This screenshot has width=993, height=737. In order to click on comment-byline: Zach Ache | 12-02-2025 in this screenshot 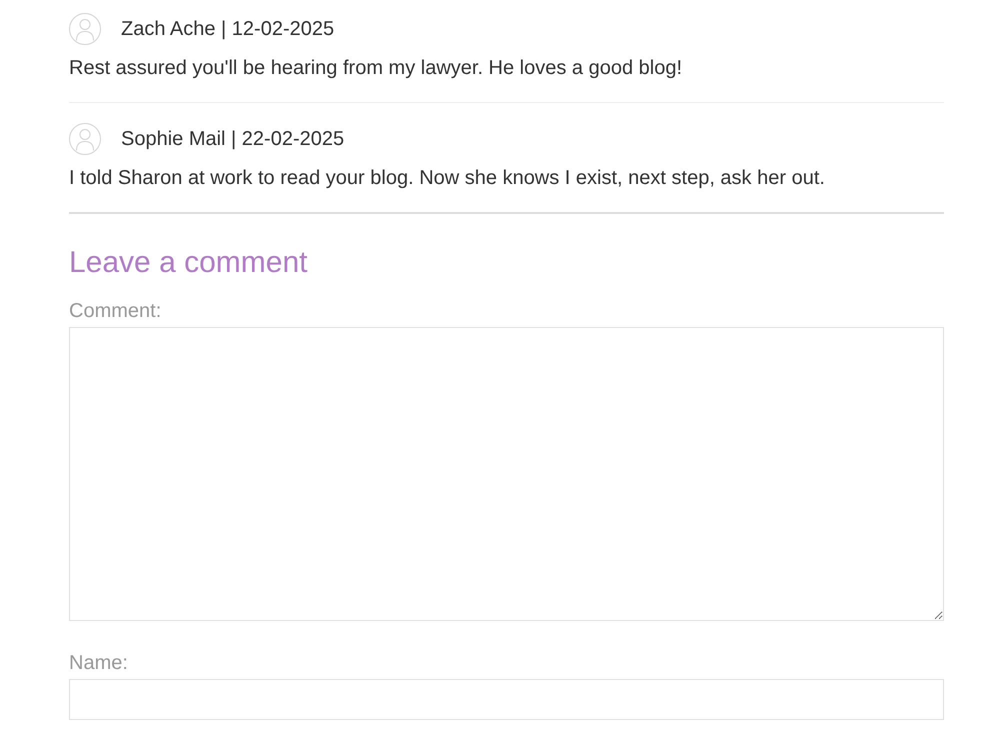, I will do `click(227, 29)`.